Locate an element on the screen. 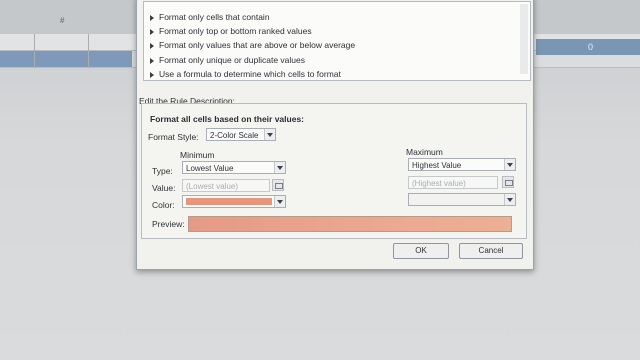  cell-value: 0 is located at coordinates (591, 47).